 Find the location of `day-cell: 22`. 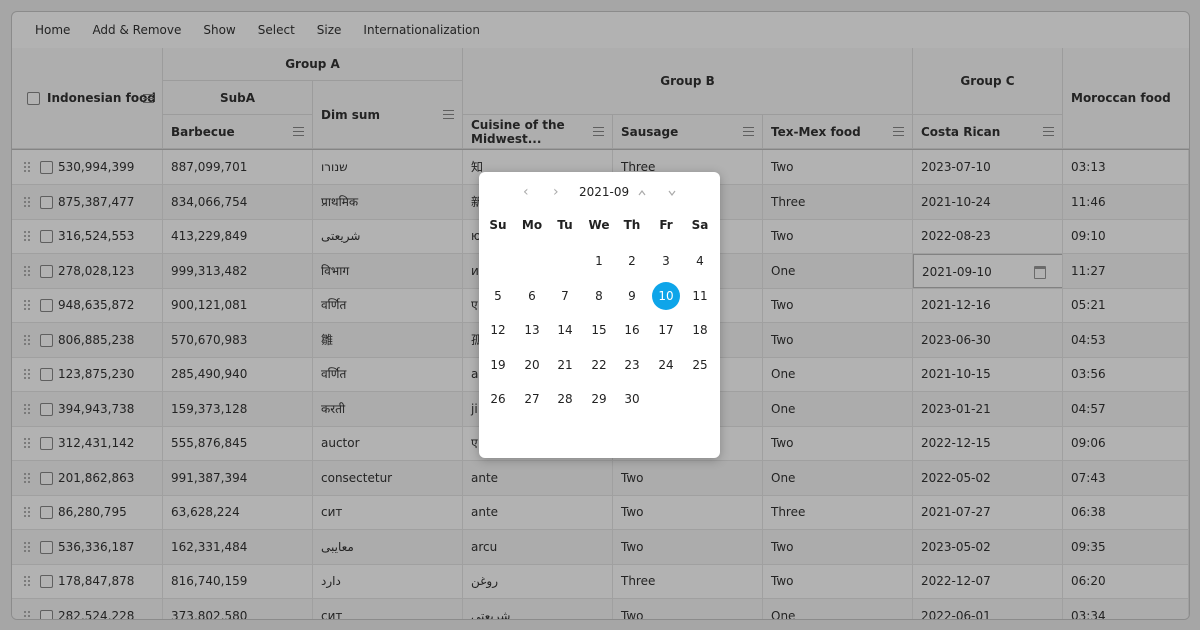

day-cell: 22 is located at coordinates (599, 365).